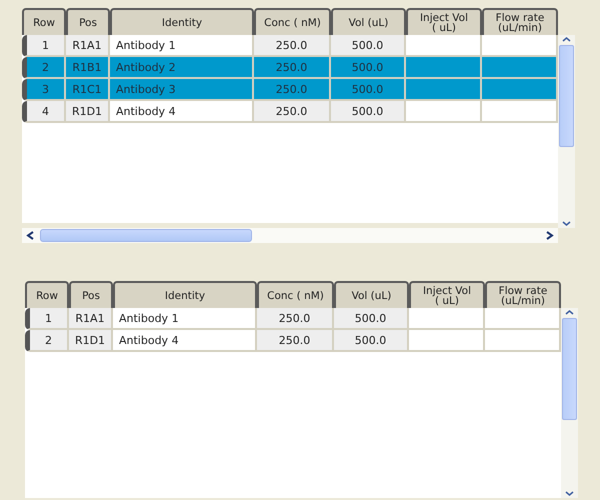 Image resolution: width=600 pixels, height=500 pixels. What do you see at coordinates (44, 112) in the screenshot?
I see `row-number-cell: 4` at bounding box center [44, 112].